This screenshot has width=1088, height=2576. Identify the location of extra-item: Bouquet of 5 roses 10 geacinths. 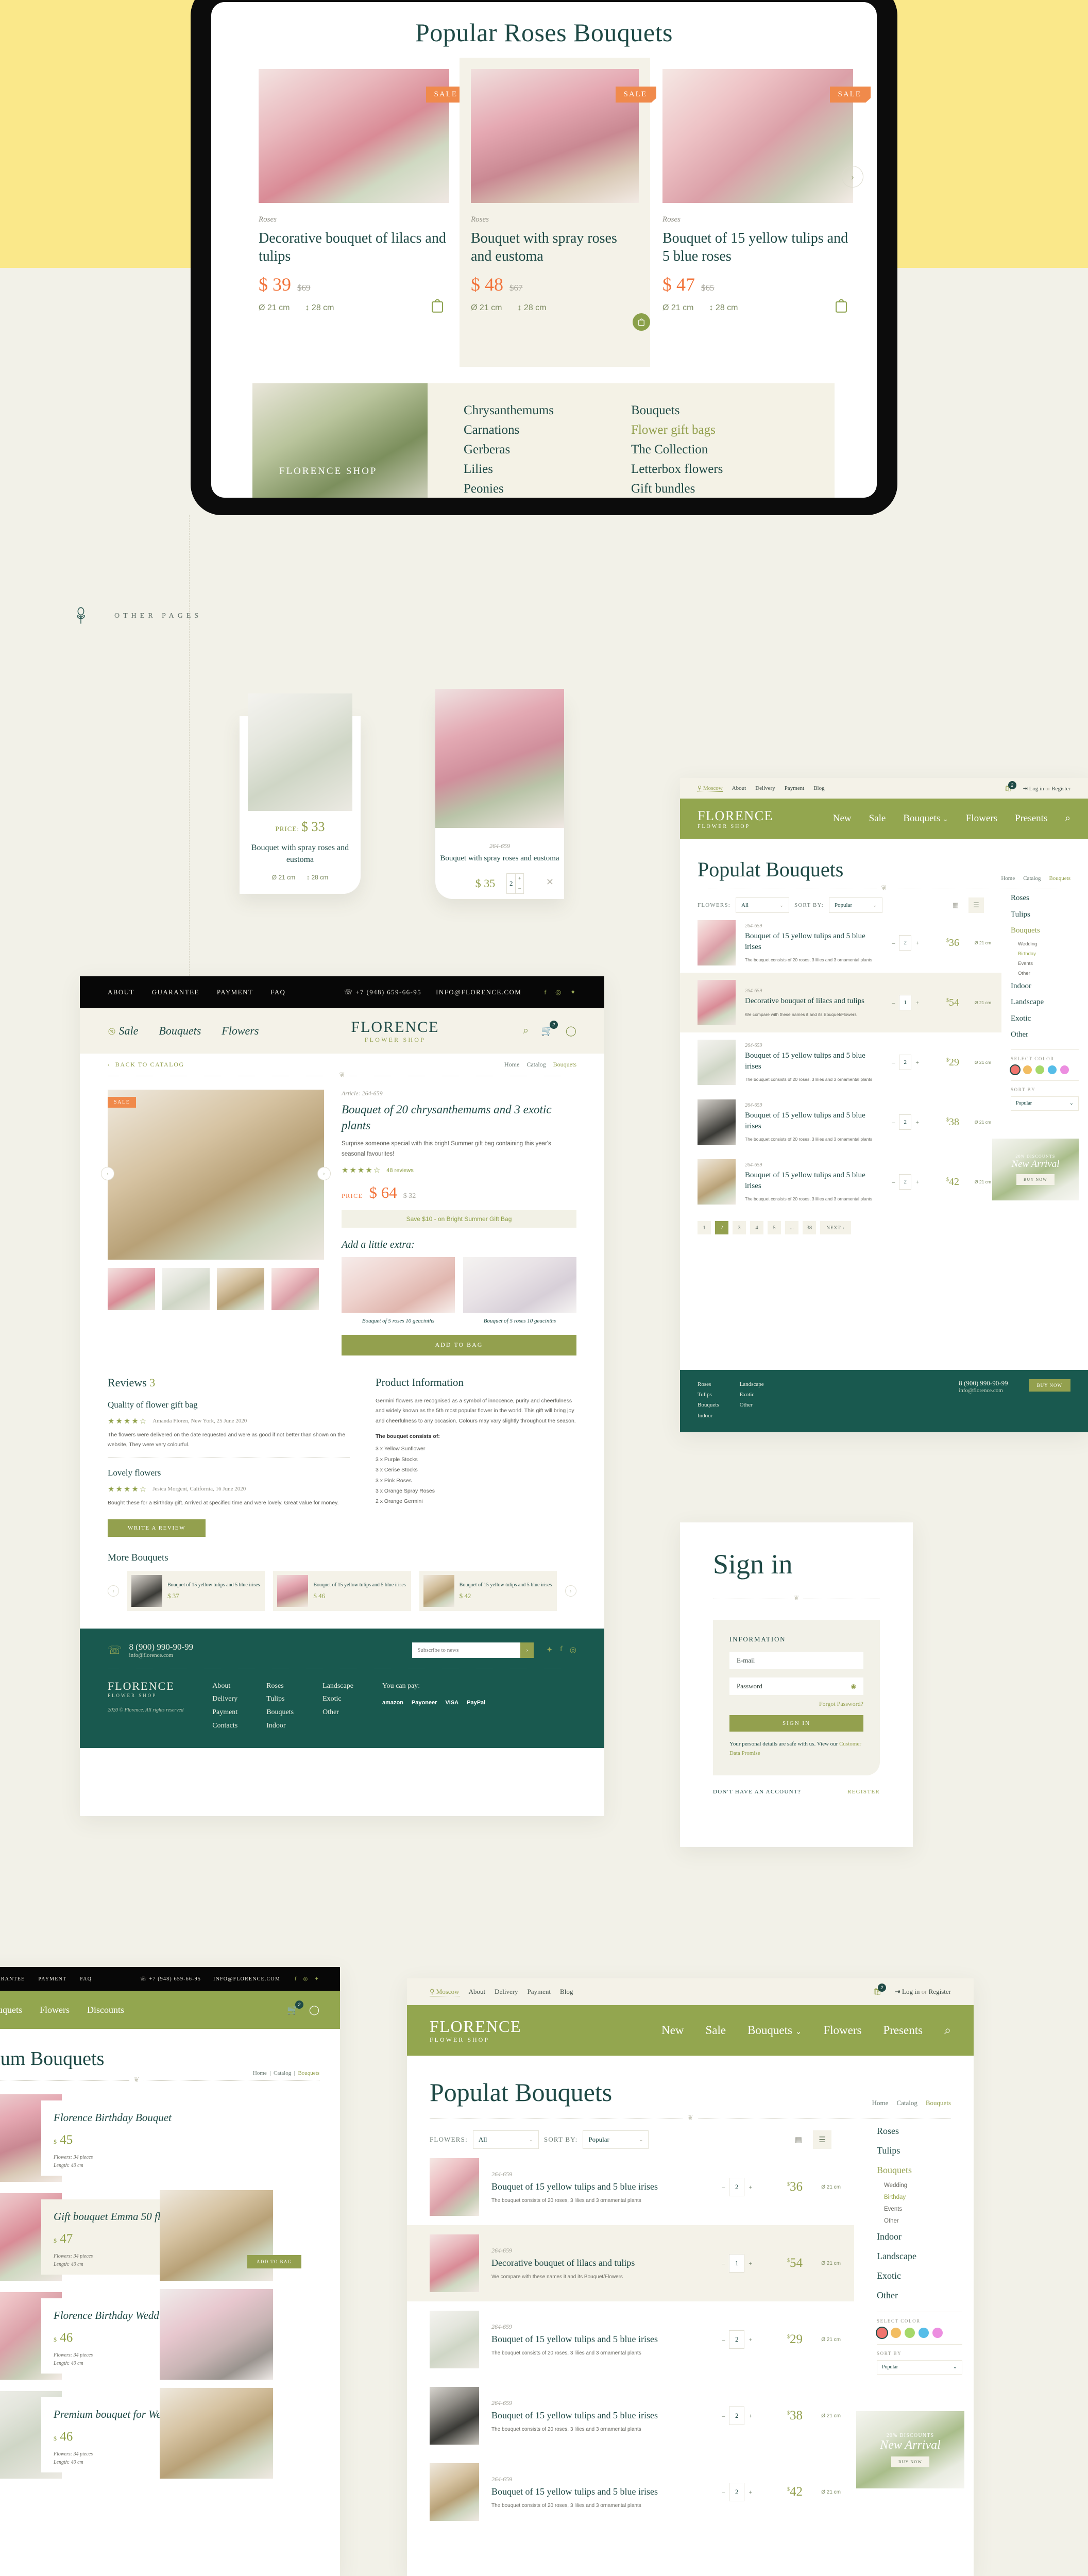
(398, 1291).